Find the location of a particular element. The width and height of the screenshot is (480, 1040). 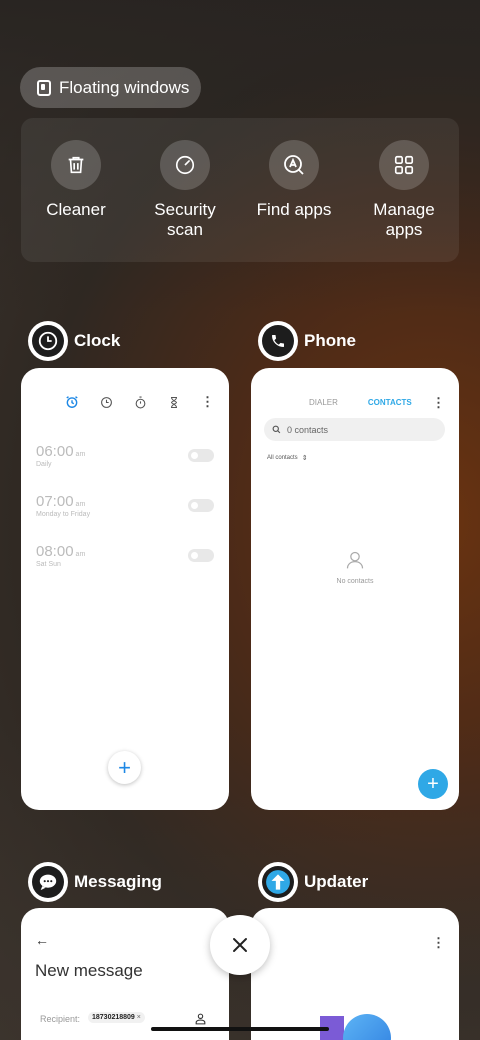

grid-icon is located at coordinates (404, 165).